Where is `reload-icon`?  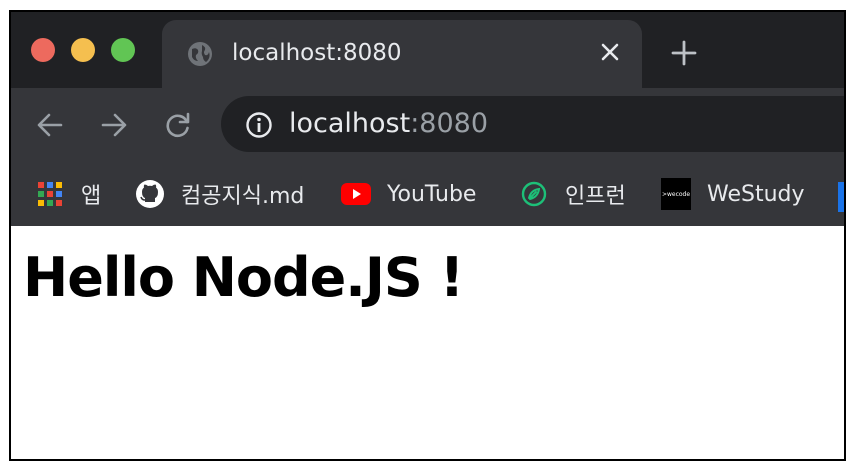
reload-icon is located at coordinates (178, 125).